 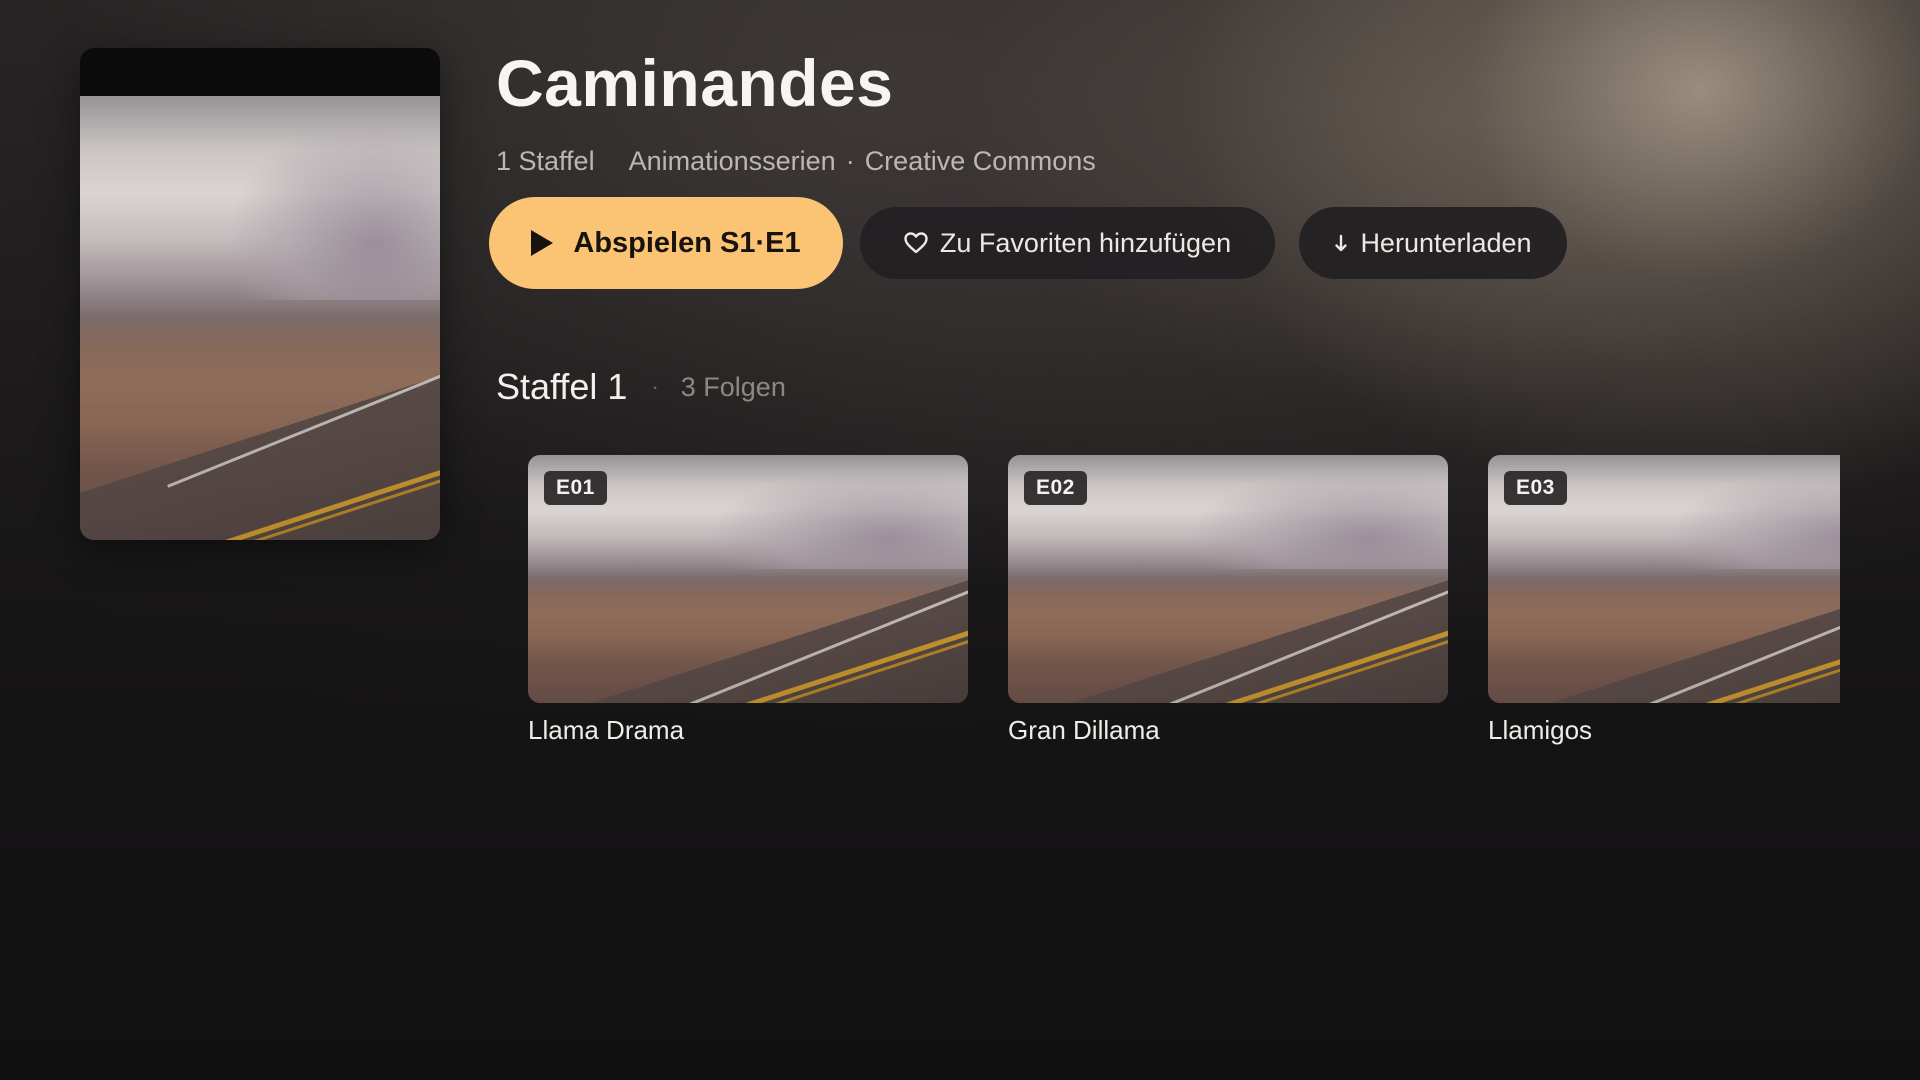 What do you see at coordinates (562, 386) in the screenshot?
I see `season-title: Staffel 1` at bounding box center [562, 386].